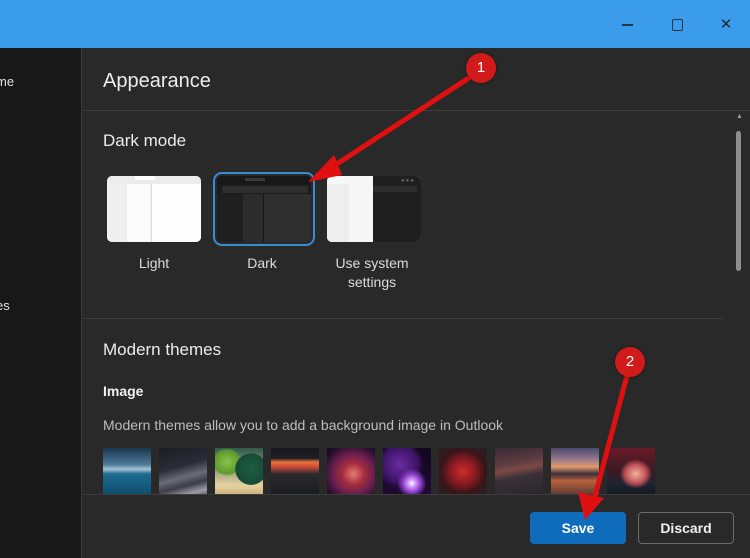 This screenshot has width=750, height=558. I want to click on theme-green-abstract, so click(239, 471).